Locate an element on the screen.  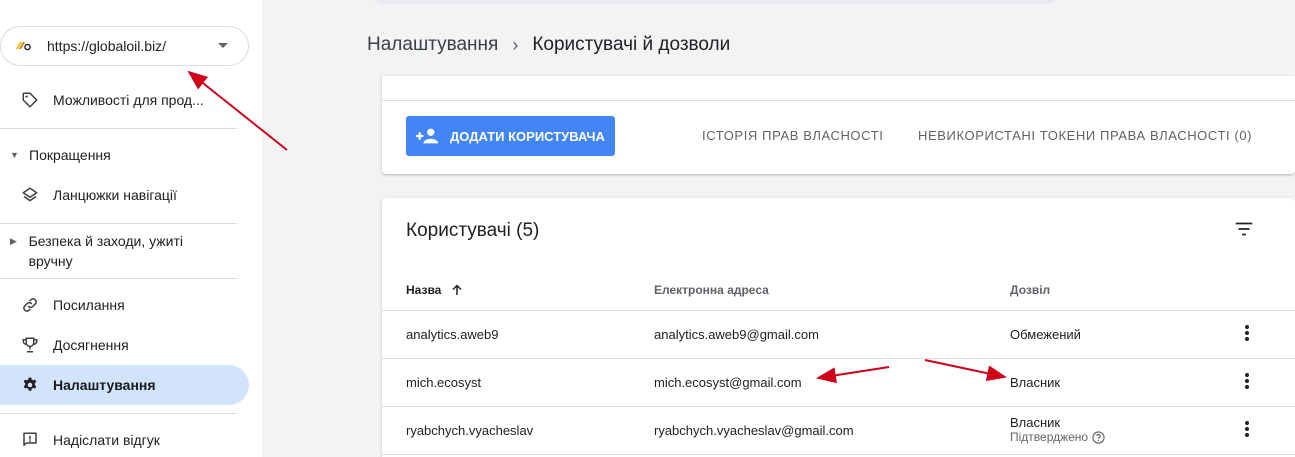
trophy-icon is located at coordinates (30, 345).